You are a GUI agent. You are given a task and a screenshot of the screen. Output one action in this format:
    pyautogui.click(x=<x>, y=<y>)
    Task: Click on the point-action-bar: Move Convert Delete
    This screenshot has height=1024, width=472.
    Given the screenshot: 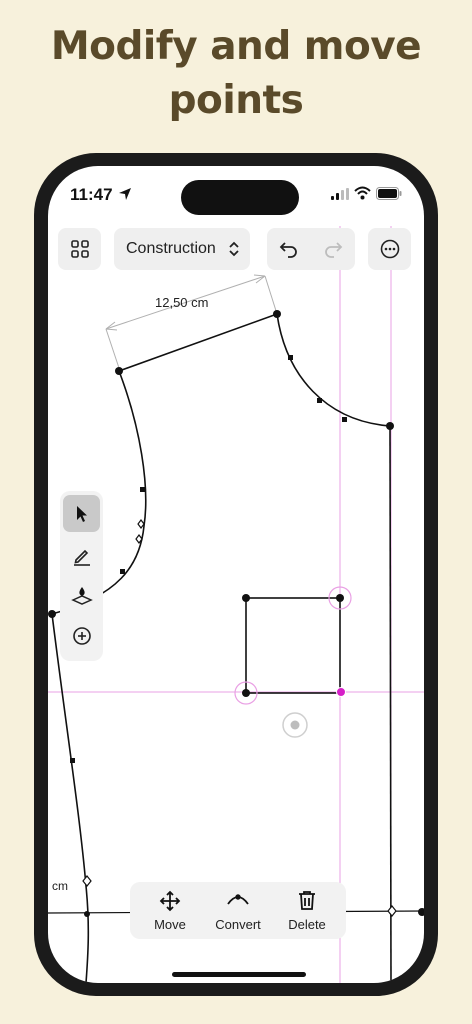 What is the action you would take?
    pyautogui.click(x=238, y=910)
    